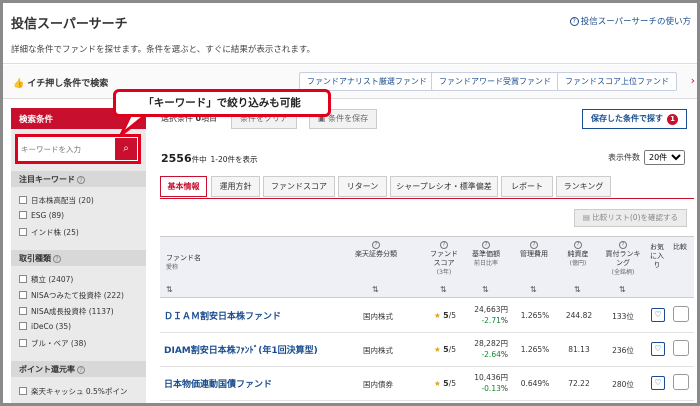 The height and width of the screenshot is (406, 700). I want to click on tab-sharpe: シャープレシオ・標準偏差, so click(444, 186).